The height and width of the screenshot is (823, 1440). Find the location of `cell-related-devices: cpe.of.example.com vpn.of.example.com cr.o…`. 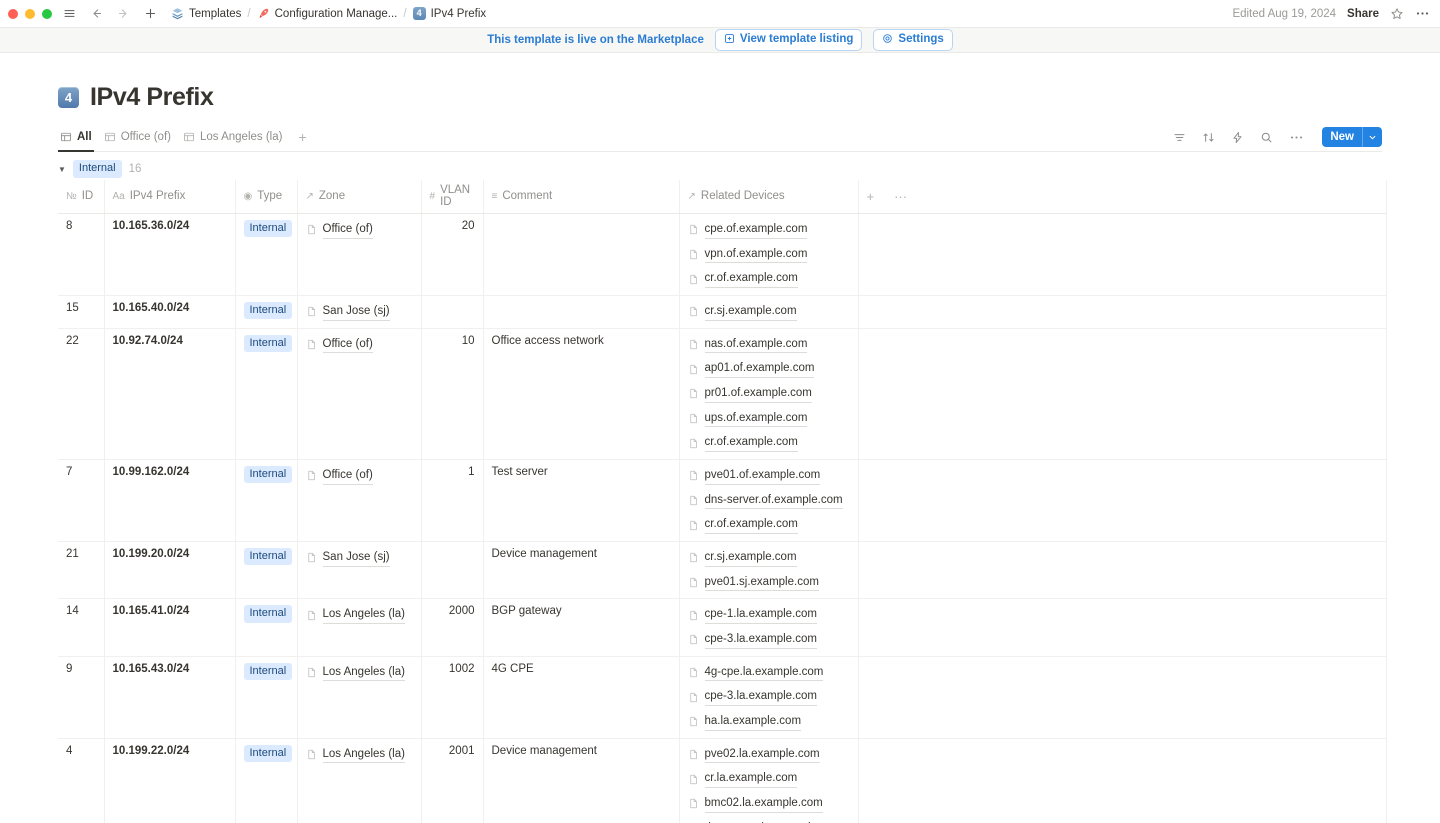

cell-related-devices: cpe.of.example.com vpn.of.example.com cr.o… is located at coordinates (769, 255).